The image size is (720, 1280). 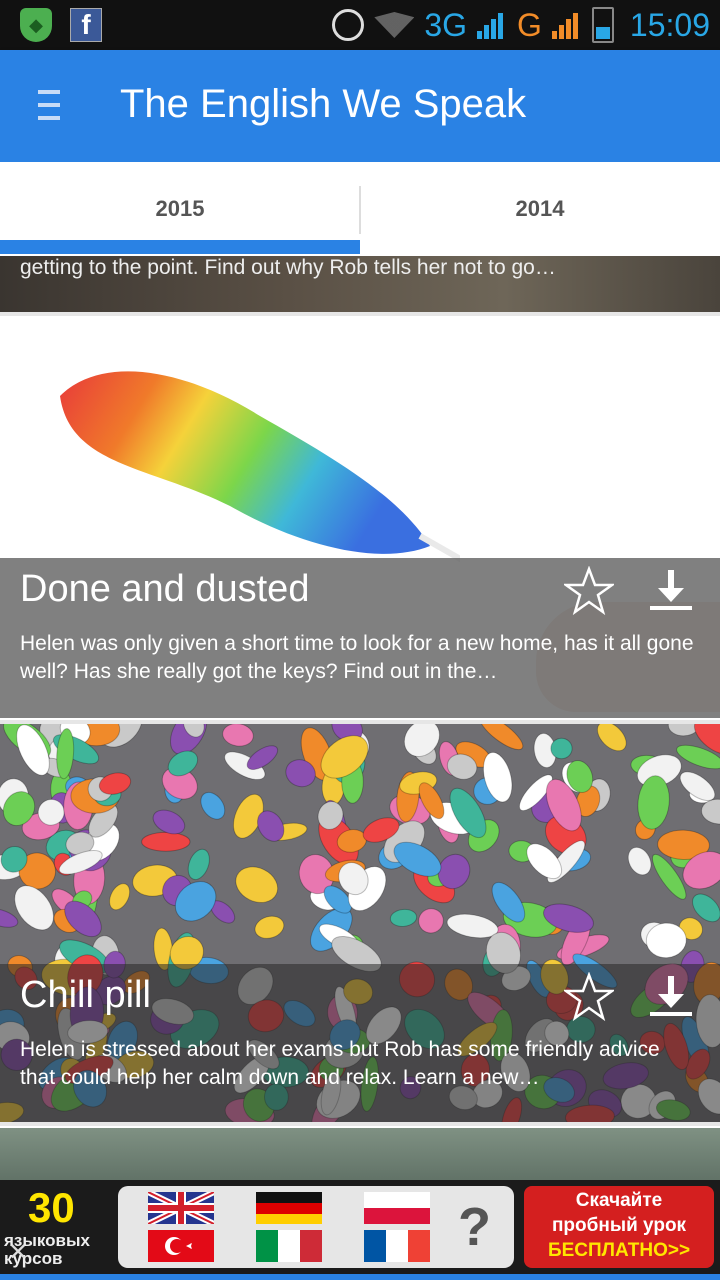 I want to click on alarm-icon, so click(x=348, y=25).